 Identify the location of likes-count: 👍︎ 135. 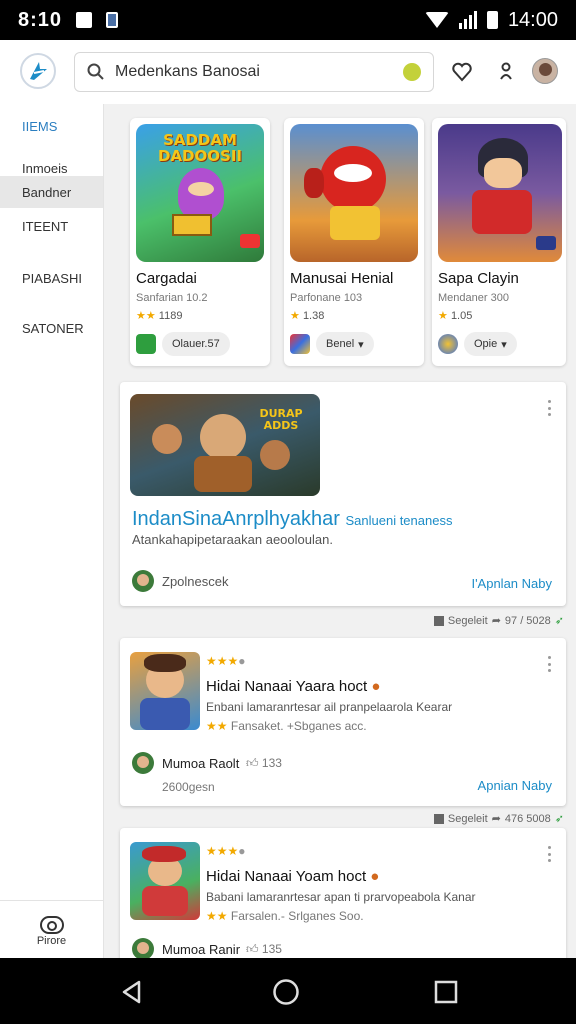
(264, 949).